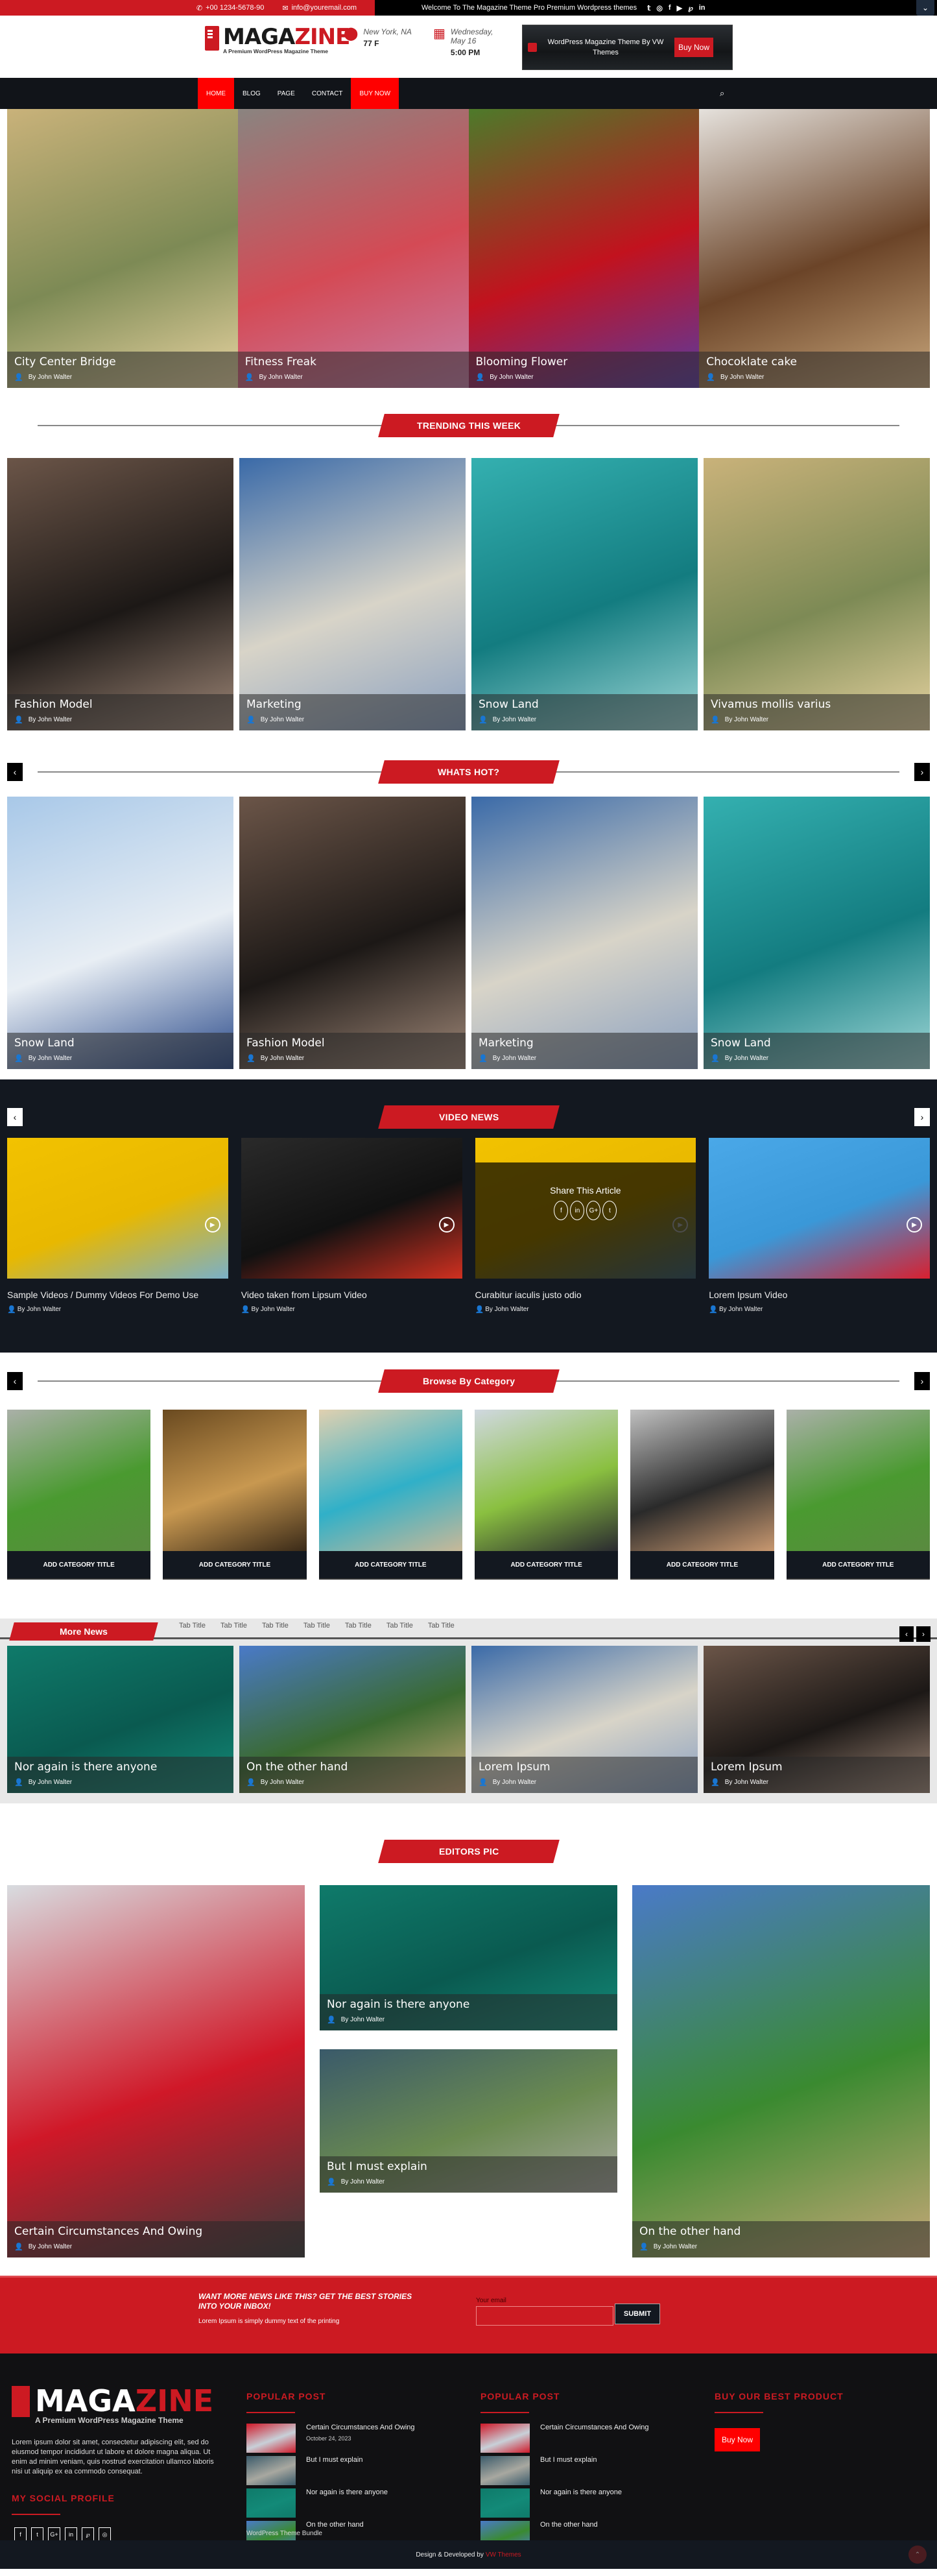 This screenshot has width=937, height=2576. Describe the element at coordinates (359, 1626) in the screenshot. I see `tab-5: Tab Title` at that location.